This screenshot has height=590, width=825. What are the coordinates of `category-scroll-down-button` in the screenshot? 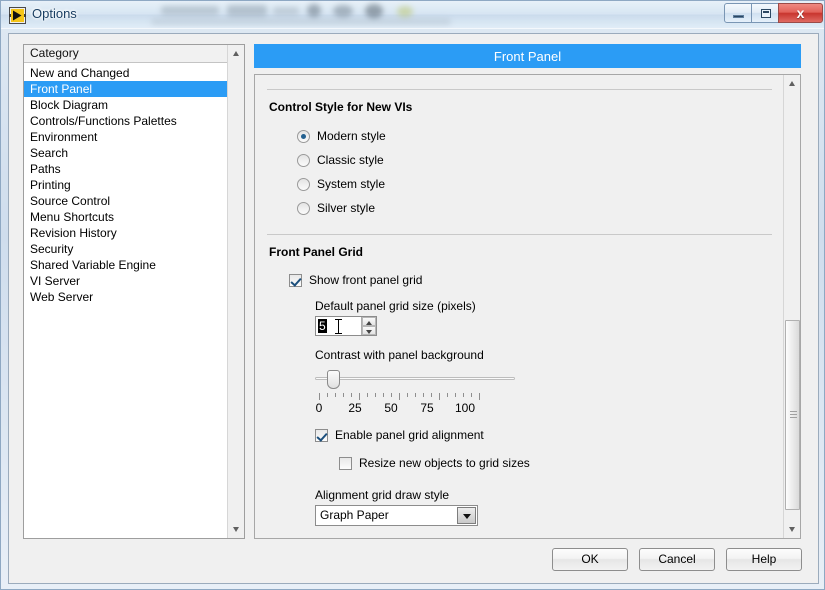 It's located at (236, 529).